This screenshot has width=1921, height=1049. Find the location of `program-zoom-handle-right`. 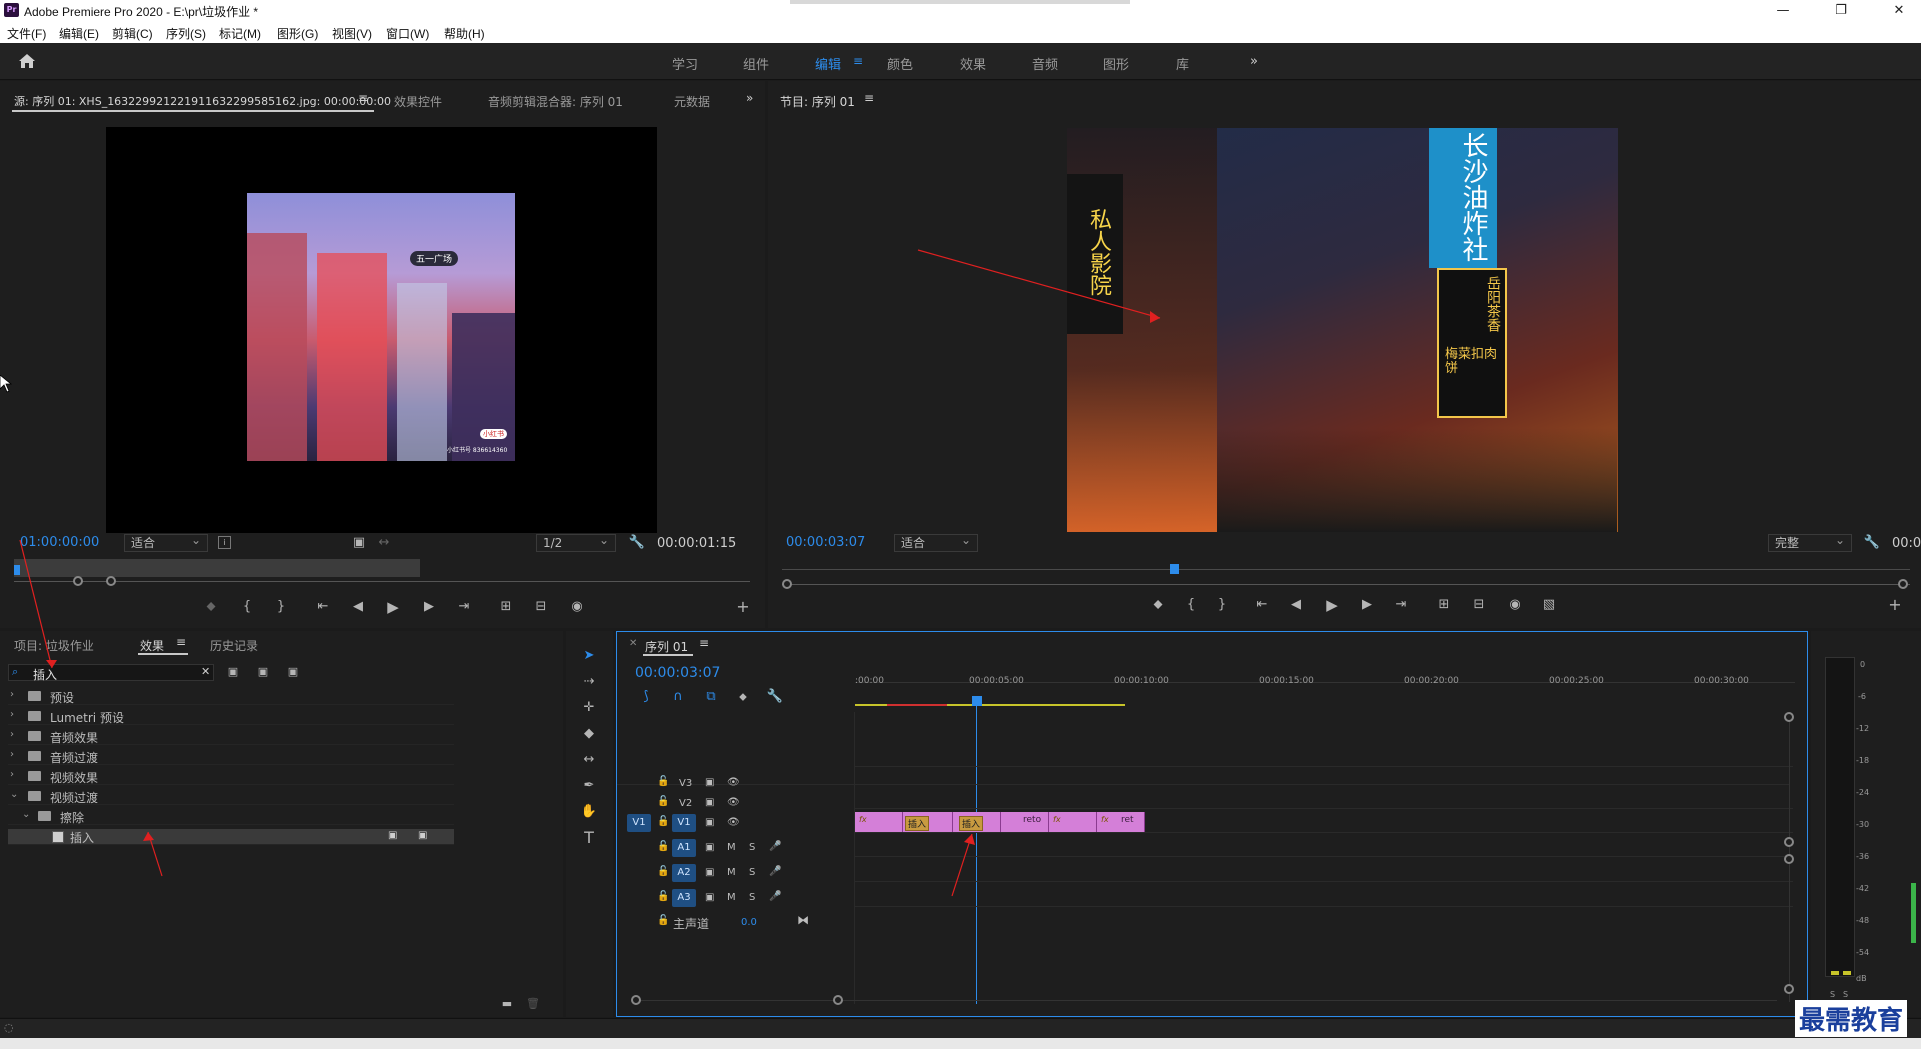

program-zoom-handle-right is located at coordinates (1903, 584).